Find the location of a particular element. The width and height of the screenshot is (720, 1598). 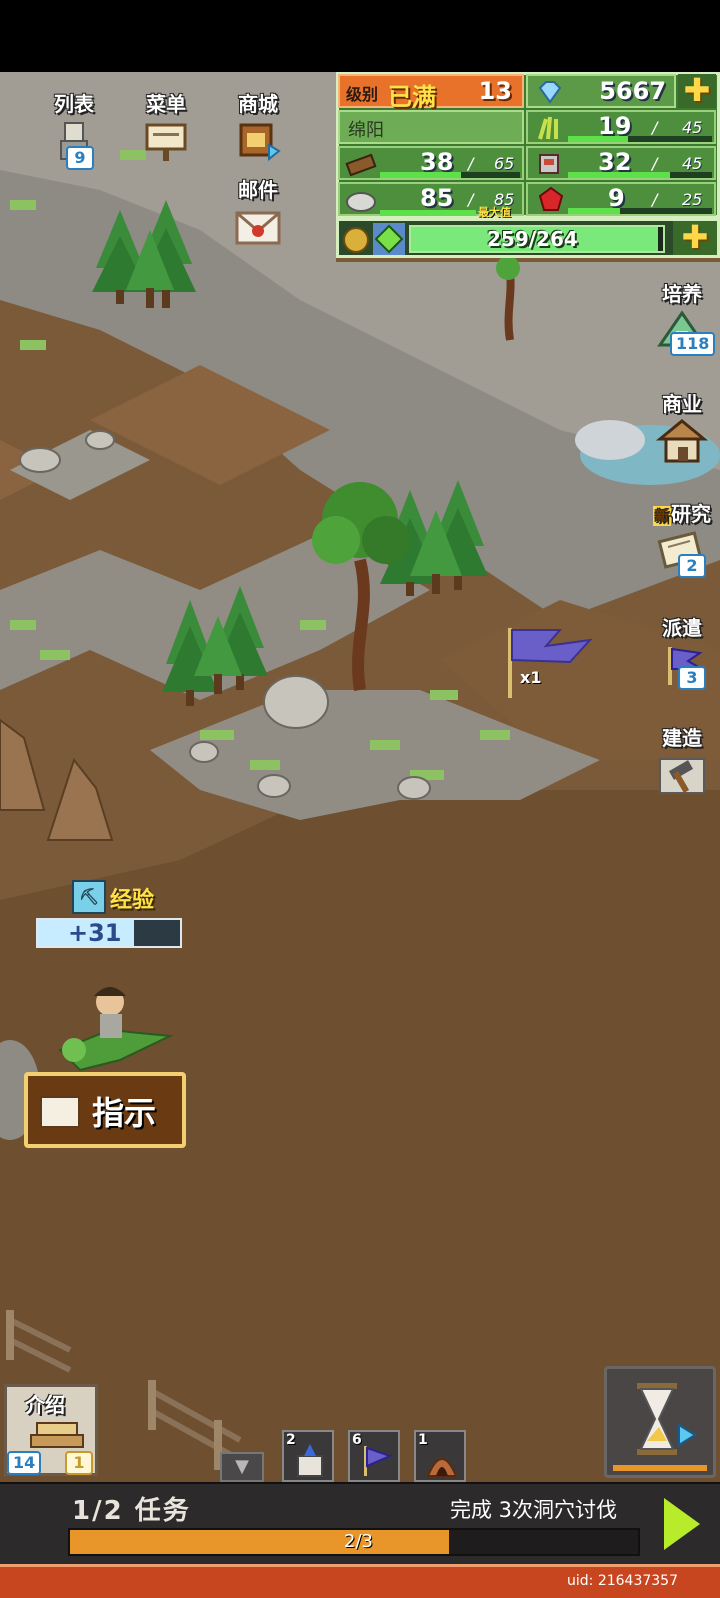

food-bar-fill is located at coordinates (598, 139).